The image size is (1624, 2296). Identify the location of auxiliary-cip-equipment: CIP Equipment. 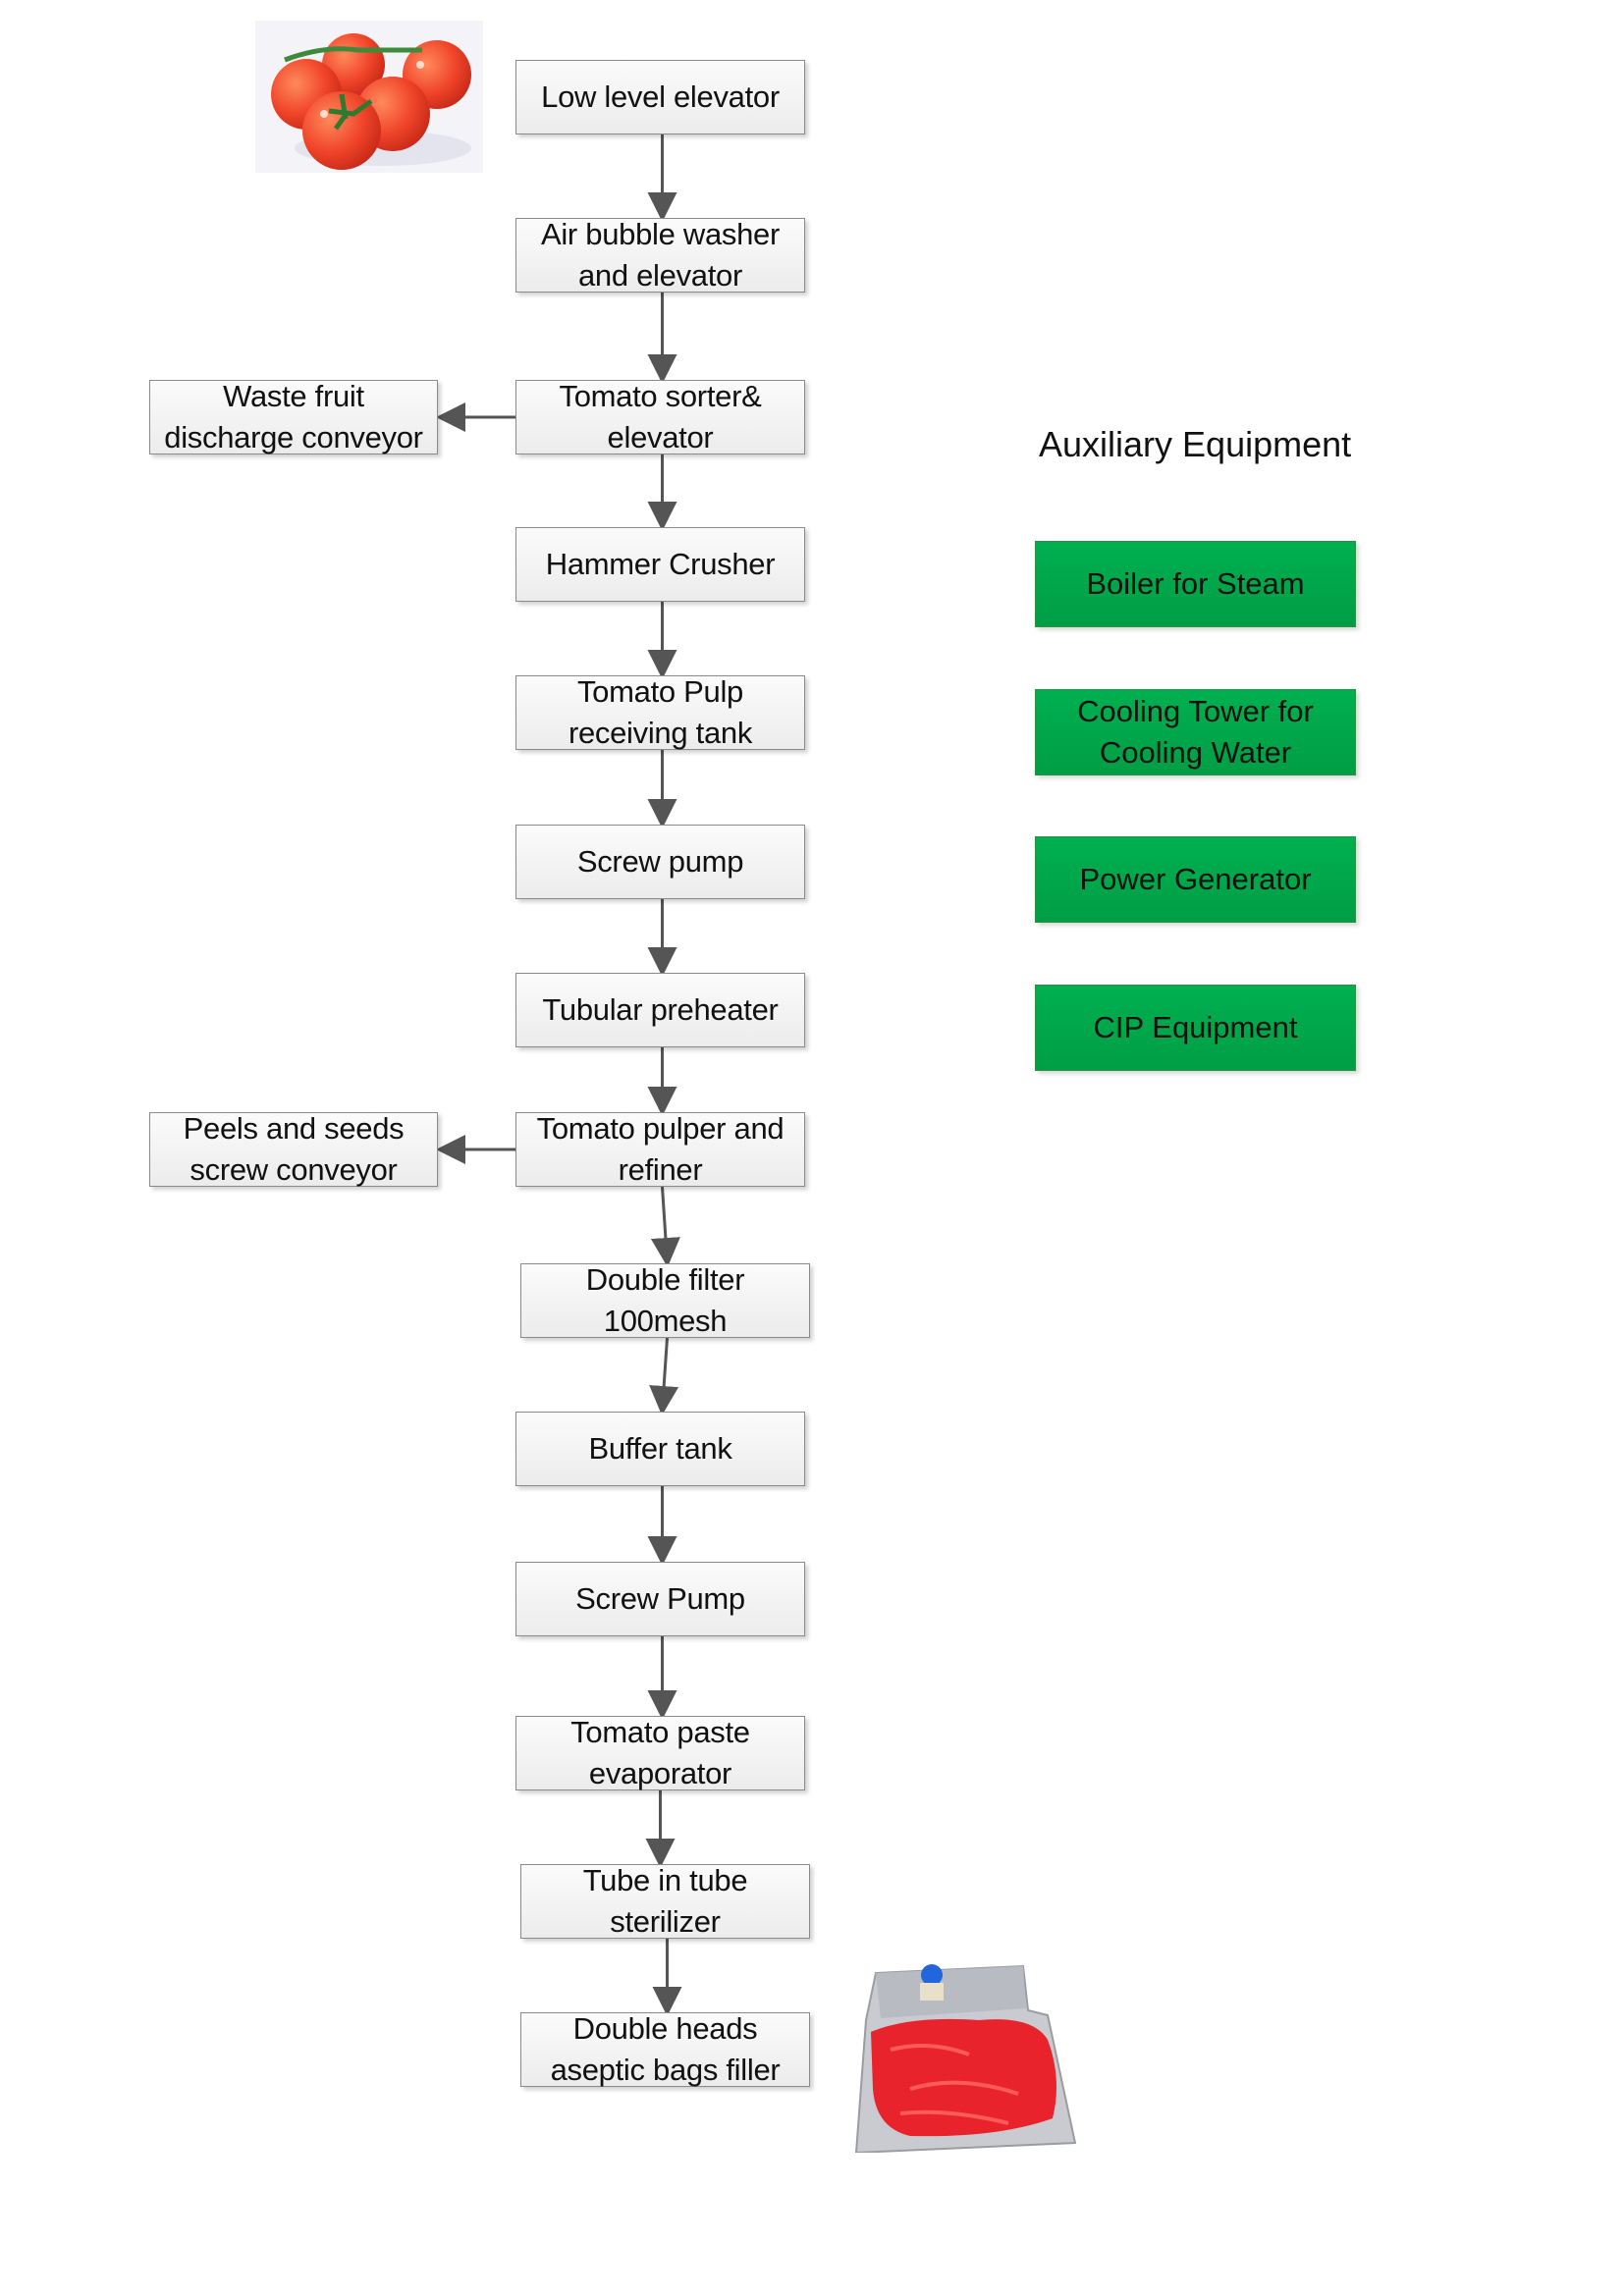
(1195, 1028).